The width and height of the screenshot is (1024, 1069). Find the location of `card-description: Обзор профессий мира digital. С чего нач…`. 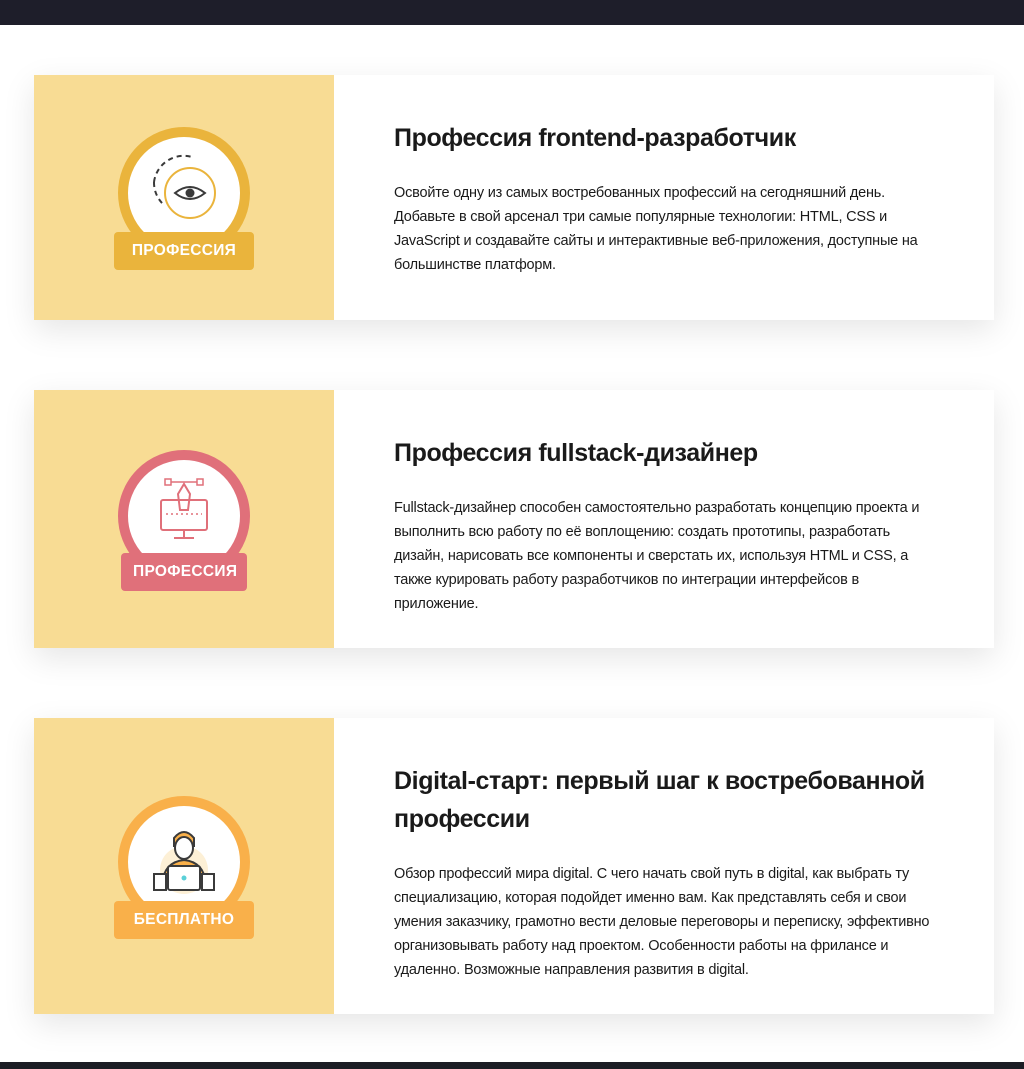

card-description: Обзор профессий мира digital. С чего нач… is located at coordinates (662, 922).